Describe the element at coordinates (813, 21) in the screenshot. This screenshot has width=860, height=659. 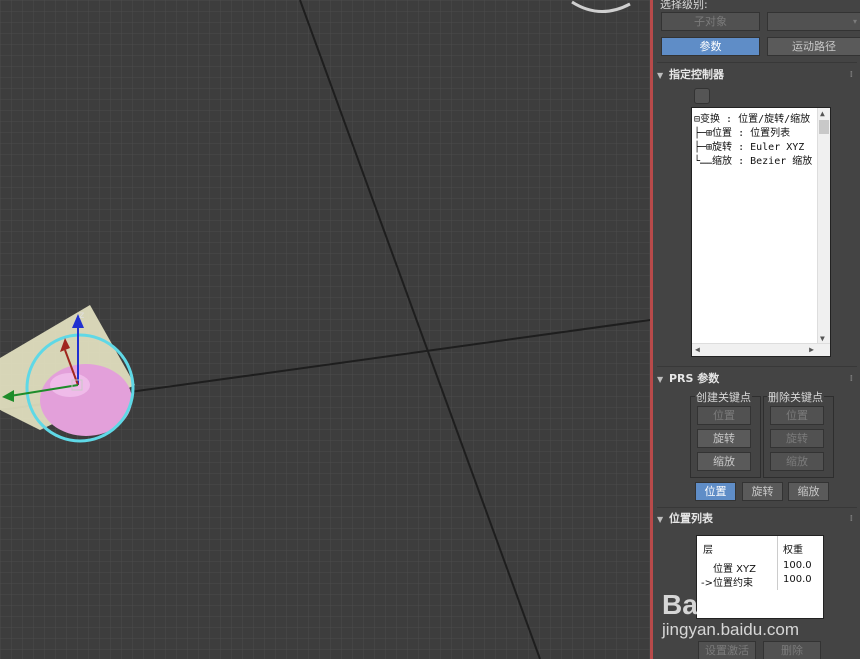
I see `sub-object-dropdown: ▾` at that location.